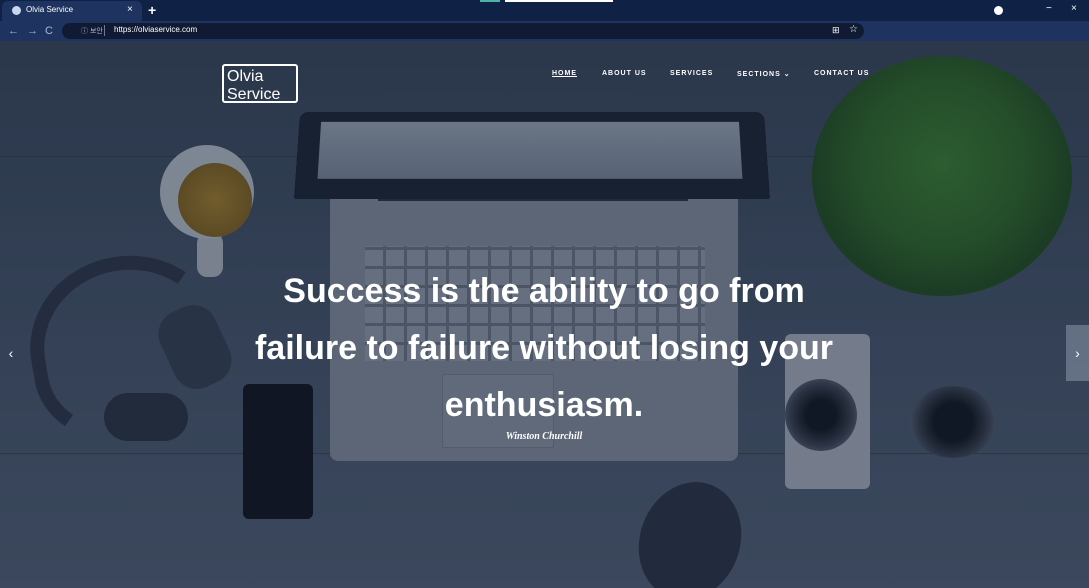 The image size is (1089, 588). What do you see at coordinates (841, 73) in the screenshot?
I see `nav-link-contact: CONTACT US` at bounding box center [841, 73].